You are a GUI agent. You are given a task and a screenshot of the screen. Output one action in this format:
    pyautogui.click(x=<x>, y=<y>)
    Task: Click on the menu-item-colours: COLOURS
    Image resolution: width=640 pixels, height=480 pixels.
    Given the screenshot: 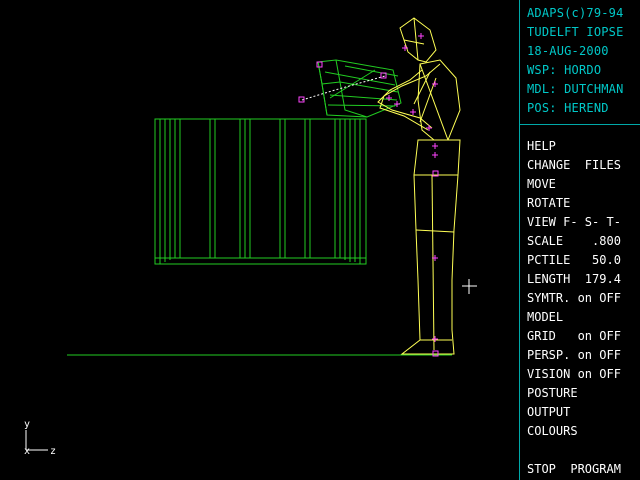 What is the action you would take?
    pyautogui.click(x=583, y=431)
    